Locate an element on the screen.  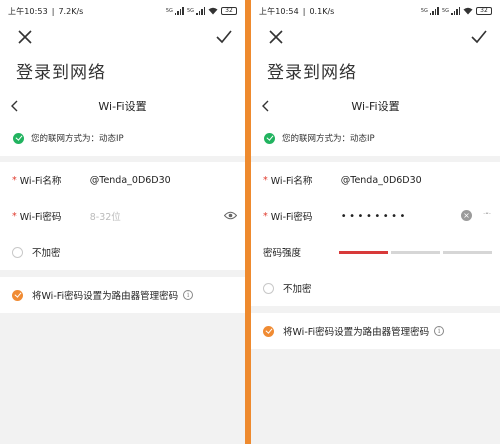
eye-icon is located at coordinates (230, 215).